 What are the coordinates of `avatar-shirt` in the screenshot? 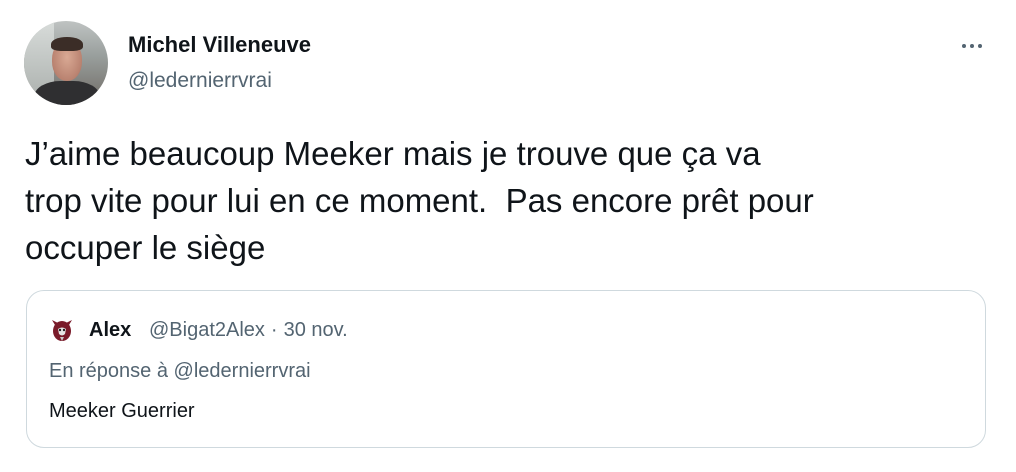 It's located at (67, 93).